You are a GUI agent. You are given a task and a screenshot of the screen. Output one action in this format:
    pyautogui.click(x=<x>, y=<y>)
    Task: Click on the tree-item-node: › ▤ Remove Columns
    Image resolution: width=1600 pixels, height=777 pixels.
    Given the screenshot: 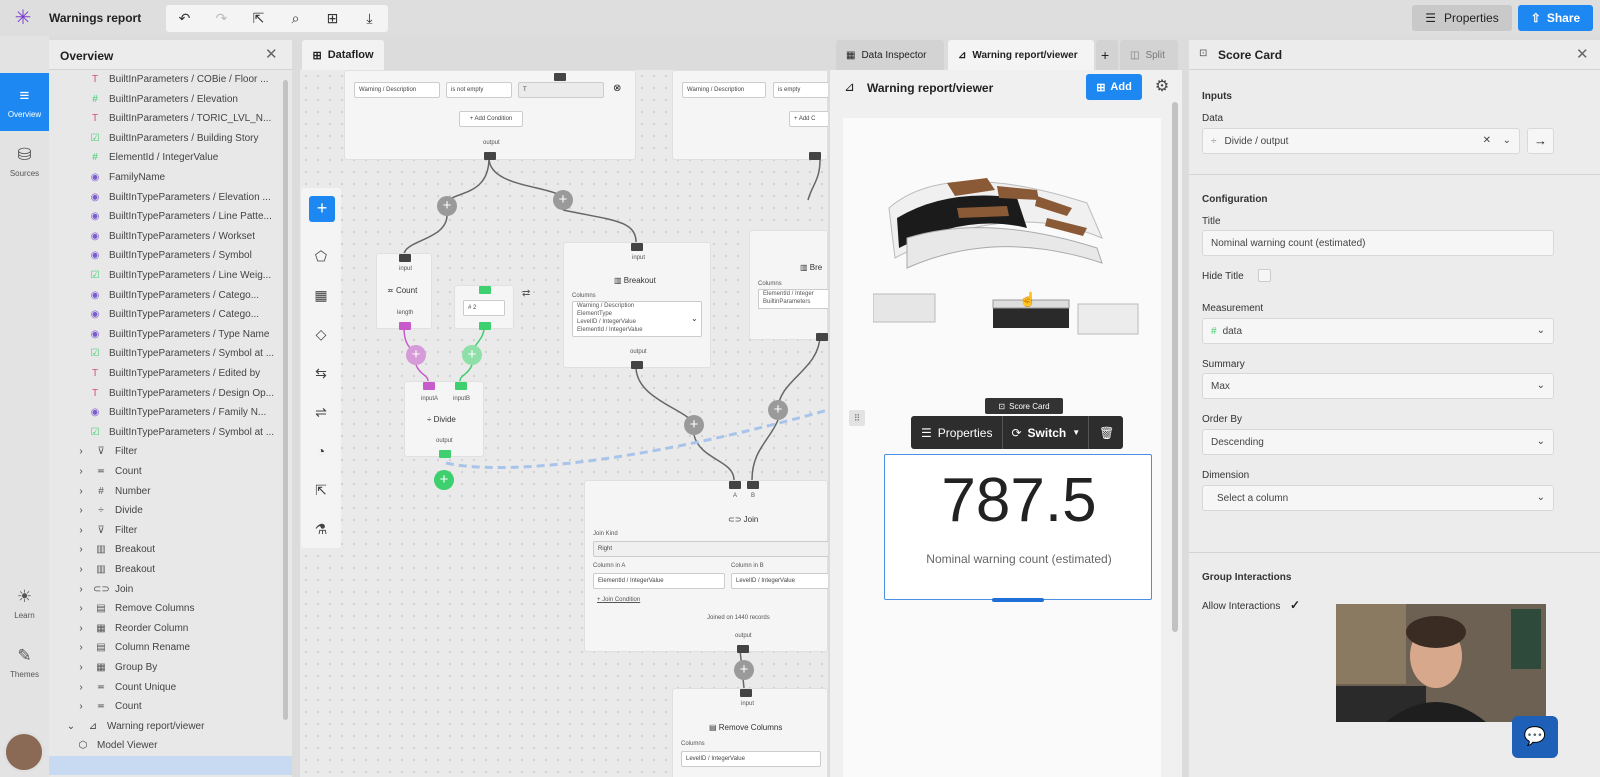 What is the action you would take?
    pyautogui.click(x=170, y=608)
    